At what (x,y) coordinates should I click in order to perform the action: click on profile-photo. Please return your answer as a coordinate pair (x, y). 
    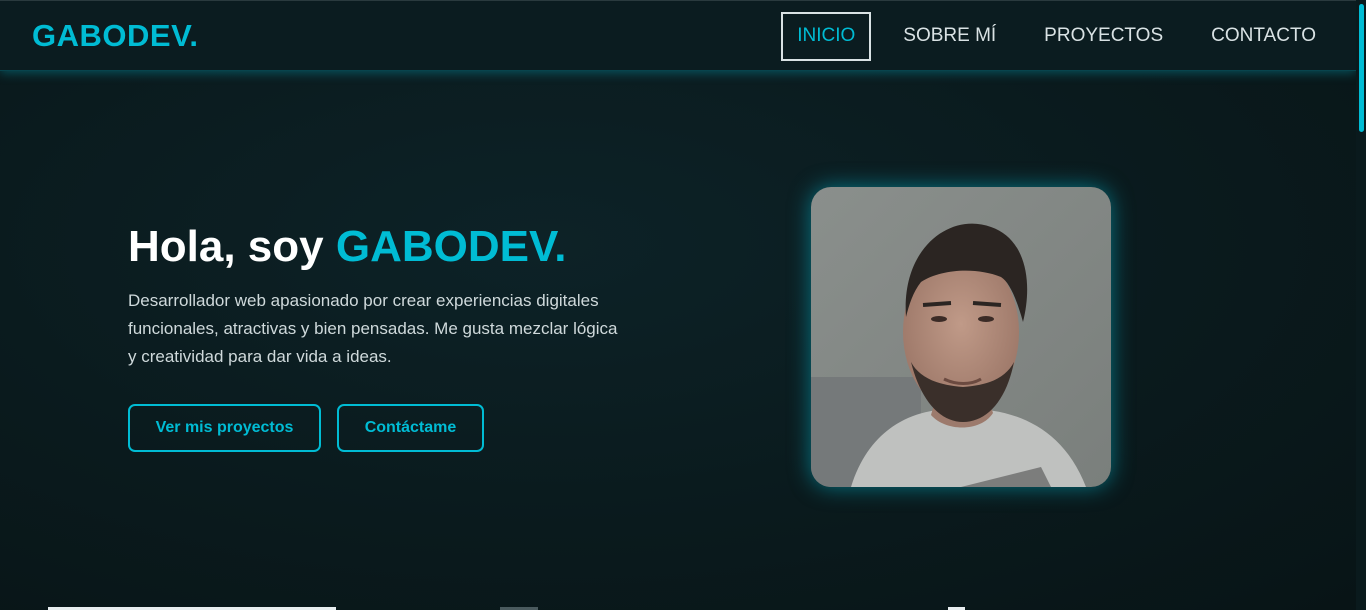
    Looking at the image, I should click on (961, 337).